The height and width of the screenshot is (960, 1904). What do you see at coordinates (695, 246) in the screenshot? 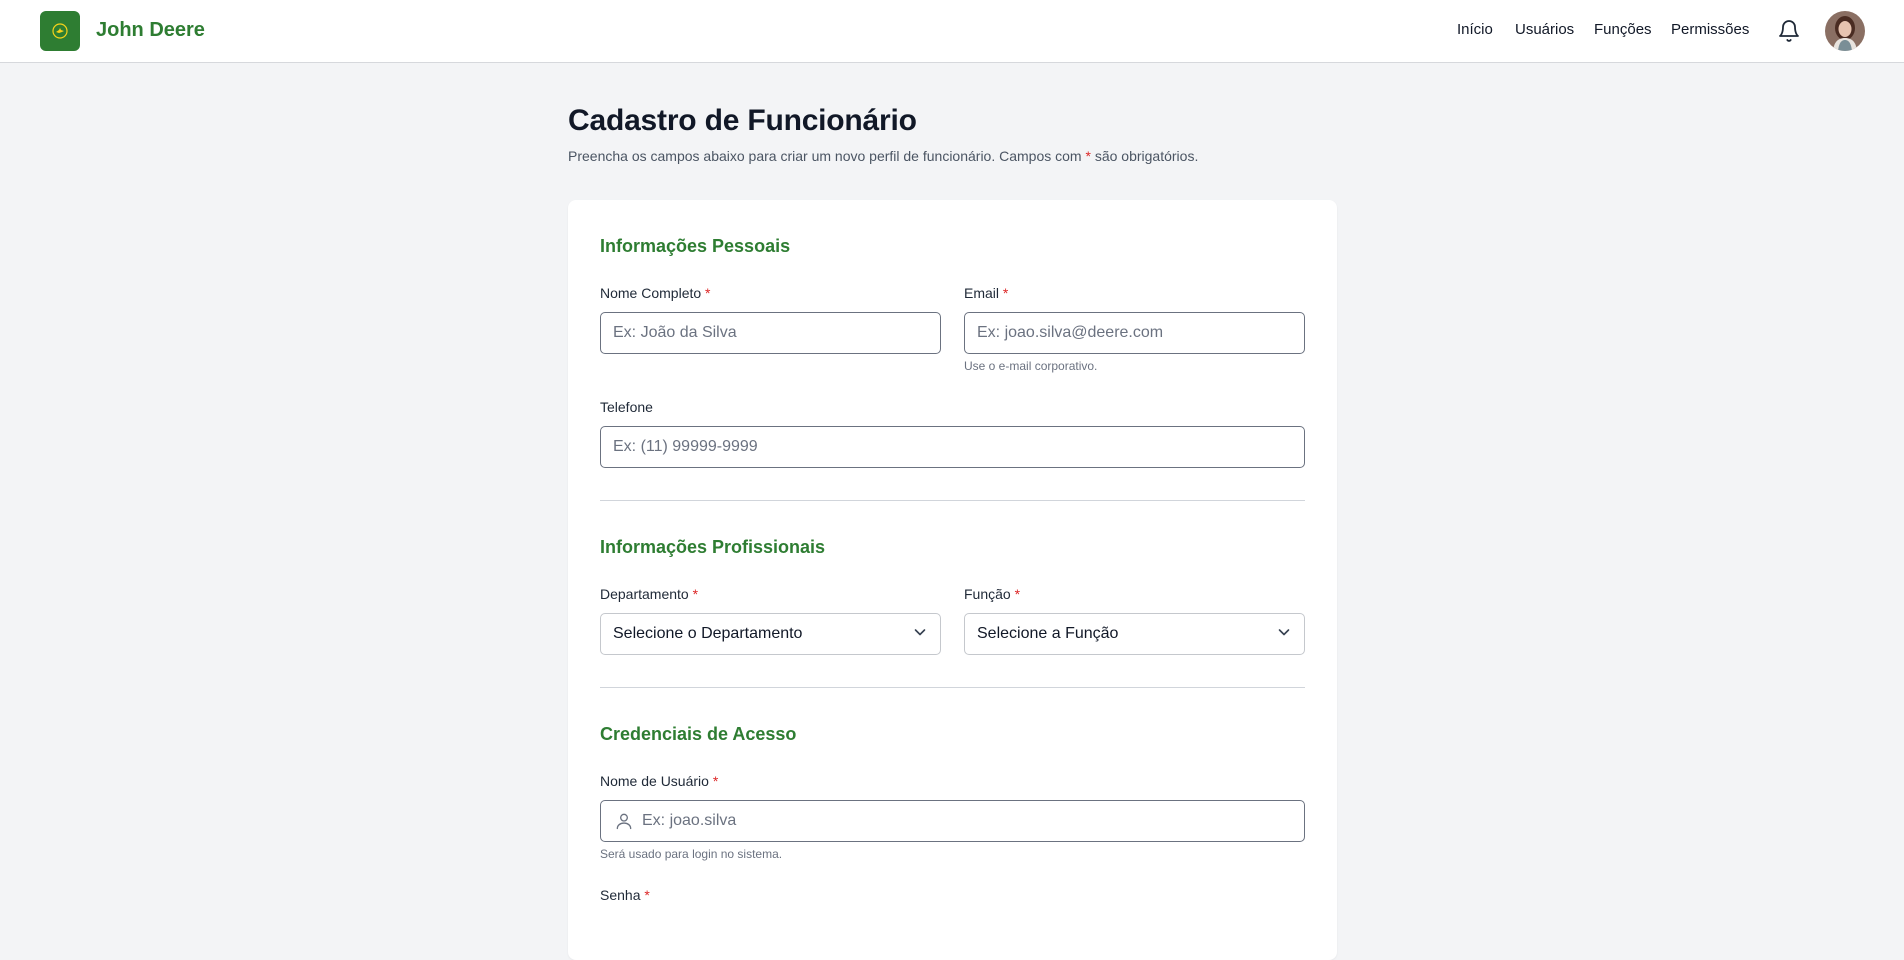
I see `section-title-personal: Informações Pessoais` at bounding box center [695, 246].